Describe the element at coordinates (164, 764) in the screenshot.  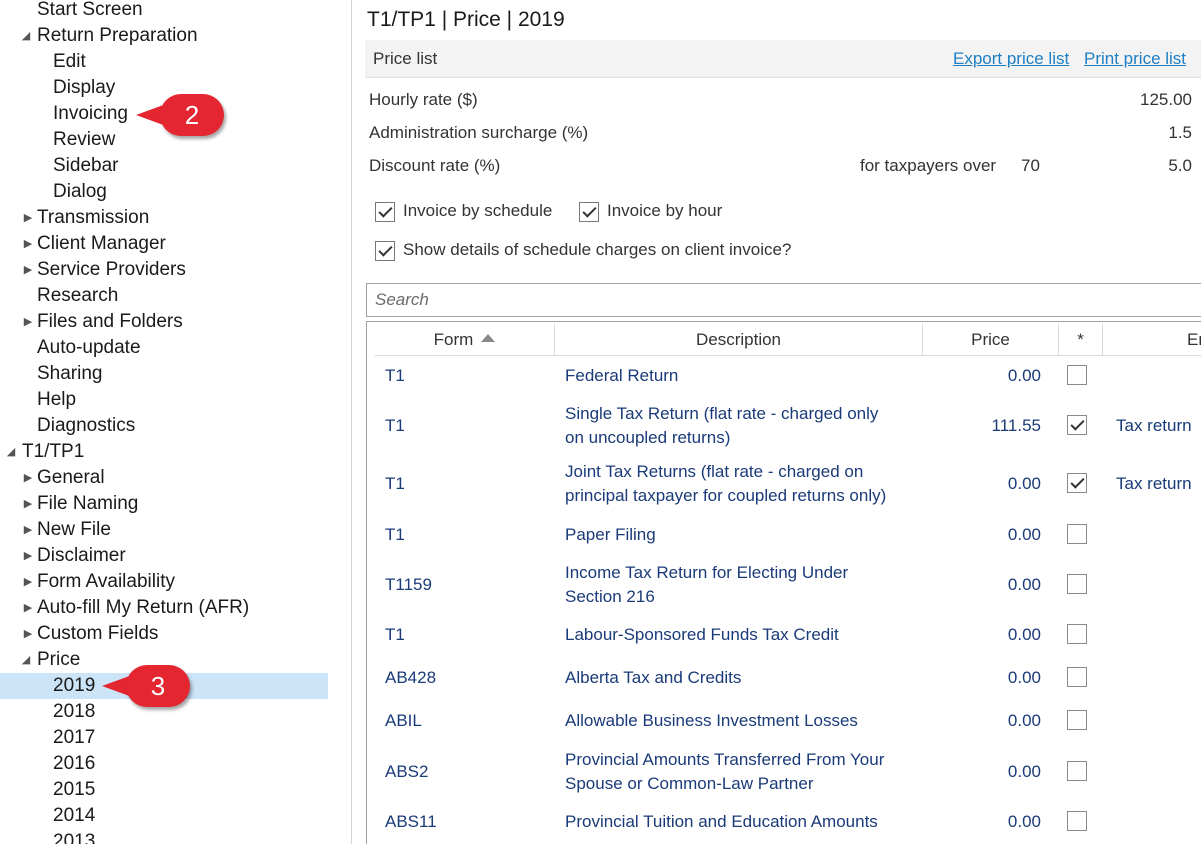
I see `tree-item-2016: 2016` at that location.